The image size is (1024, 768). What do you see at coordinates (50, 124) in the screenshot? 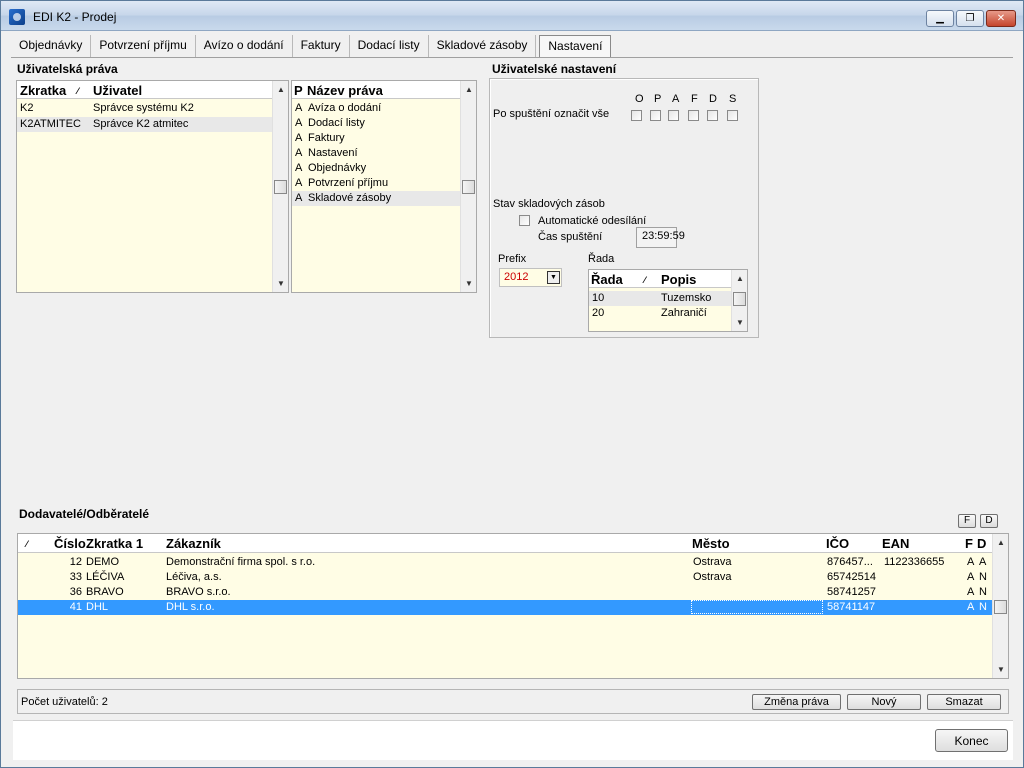
I see `cell-abbr: K2ATMITEC` at bounding box center [50, 124].